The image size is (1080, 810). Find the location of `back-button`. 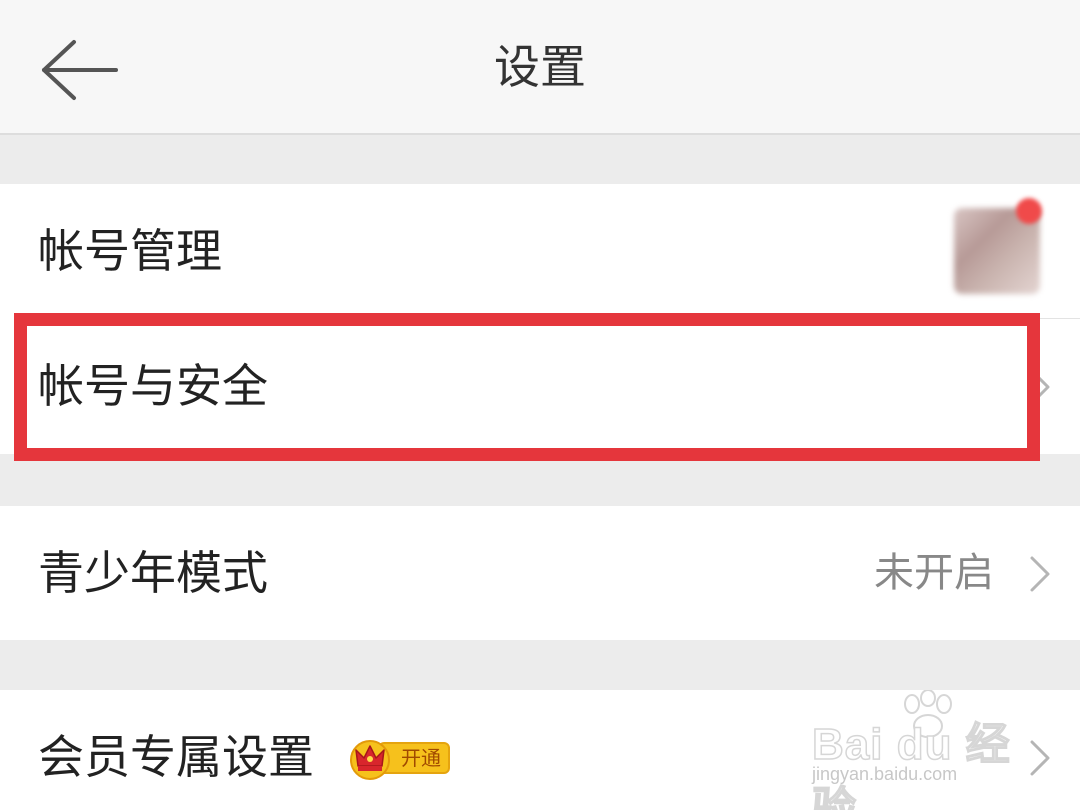

back-button is located at coordinates (80, 70).